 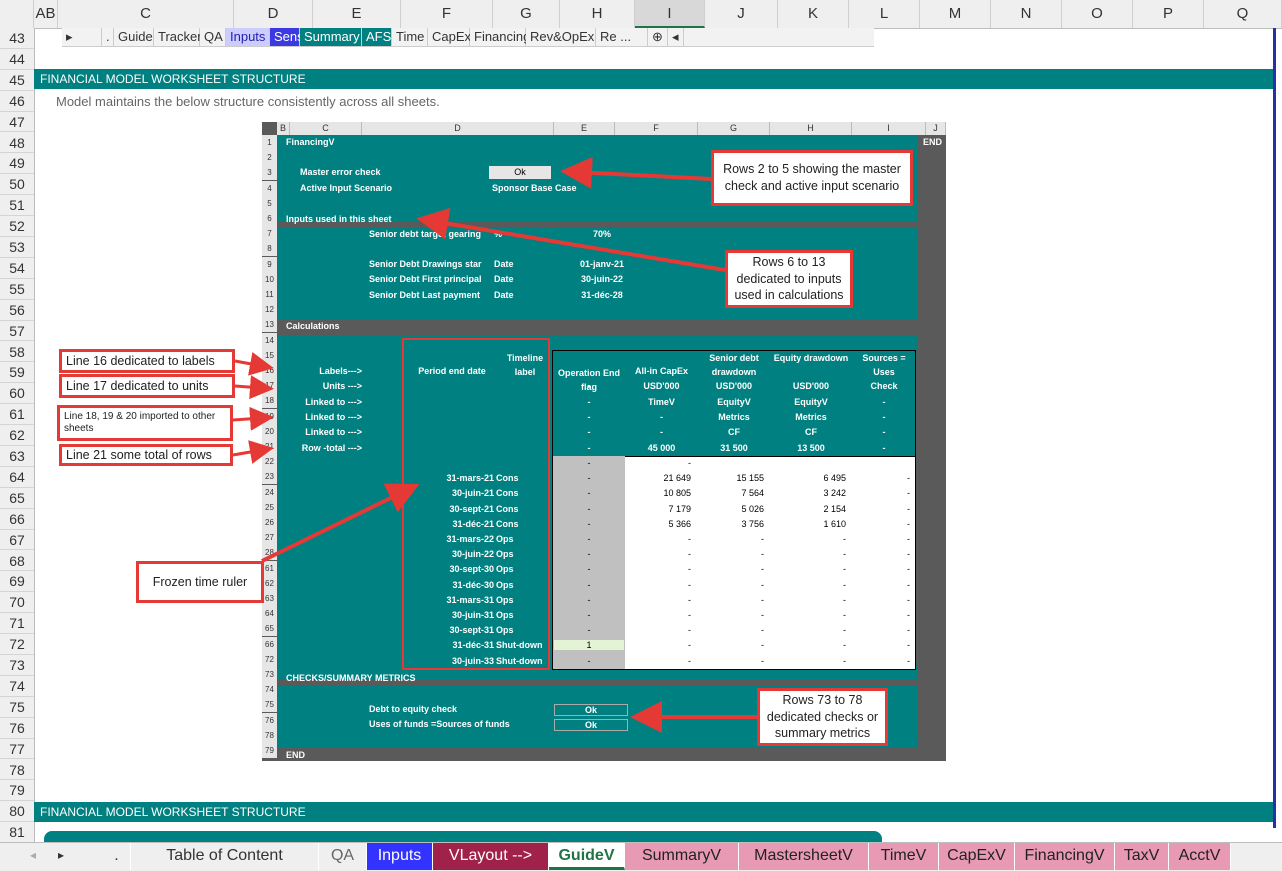 I want to click on sheet-tab-table-of-content: Table of Content, so click(x=225, y=856).